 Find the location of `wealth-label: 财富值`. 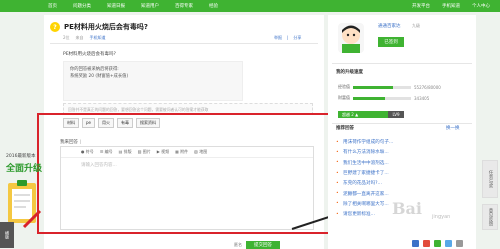

wealth-label: 财富值 is located at coordinates (344, 97).